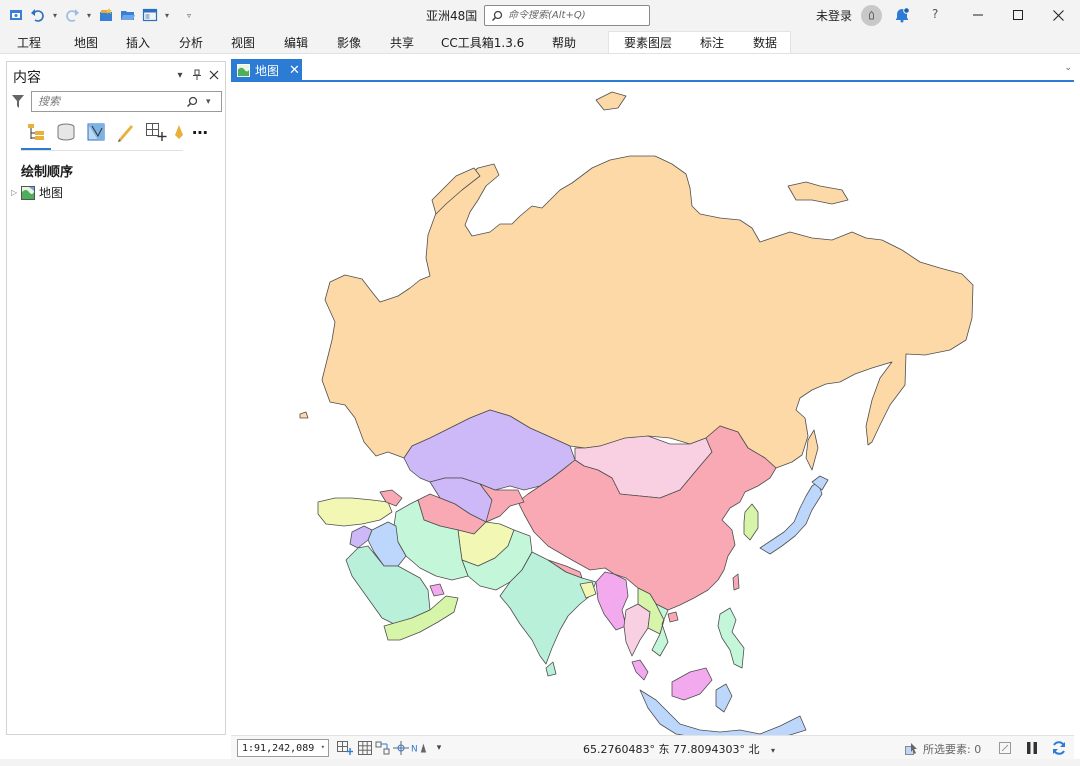 The width and height of the screenshot is (1080, 766). What do you see at coordinates (191, 42) in the screenshot?
I see `tab-analysis: 分析` at bounding box center [191, 42].